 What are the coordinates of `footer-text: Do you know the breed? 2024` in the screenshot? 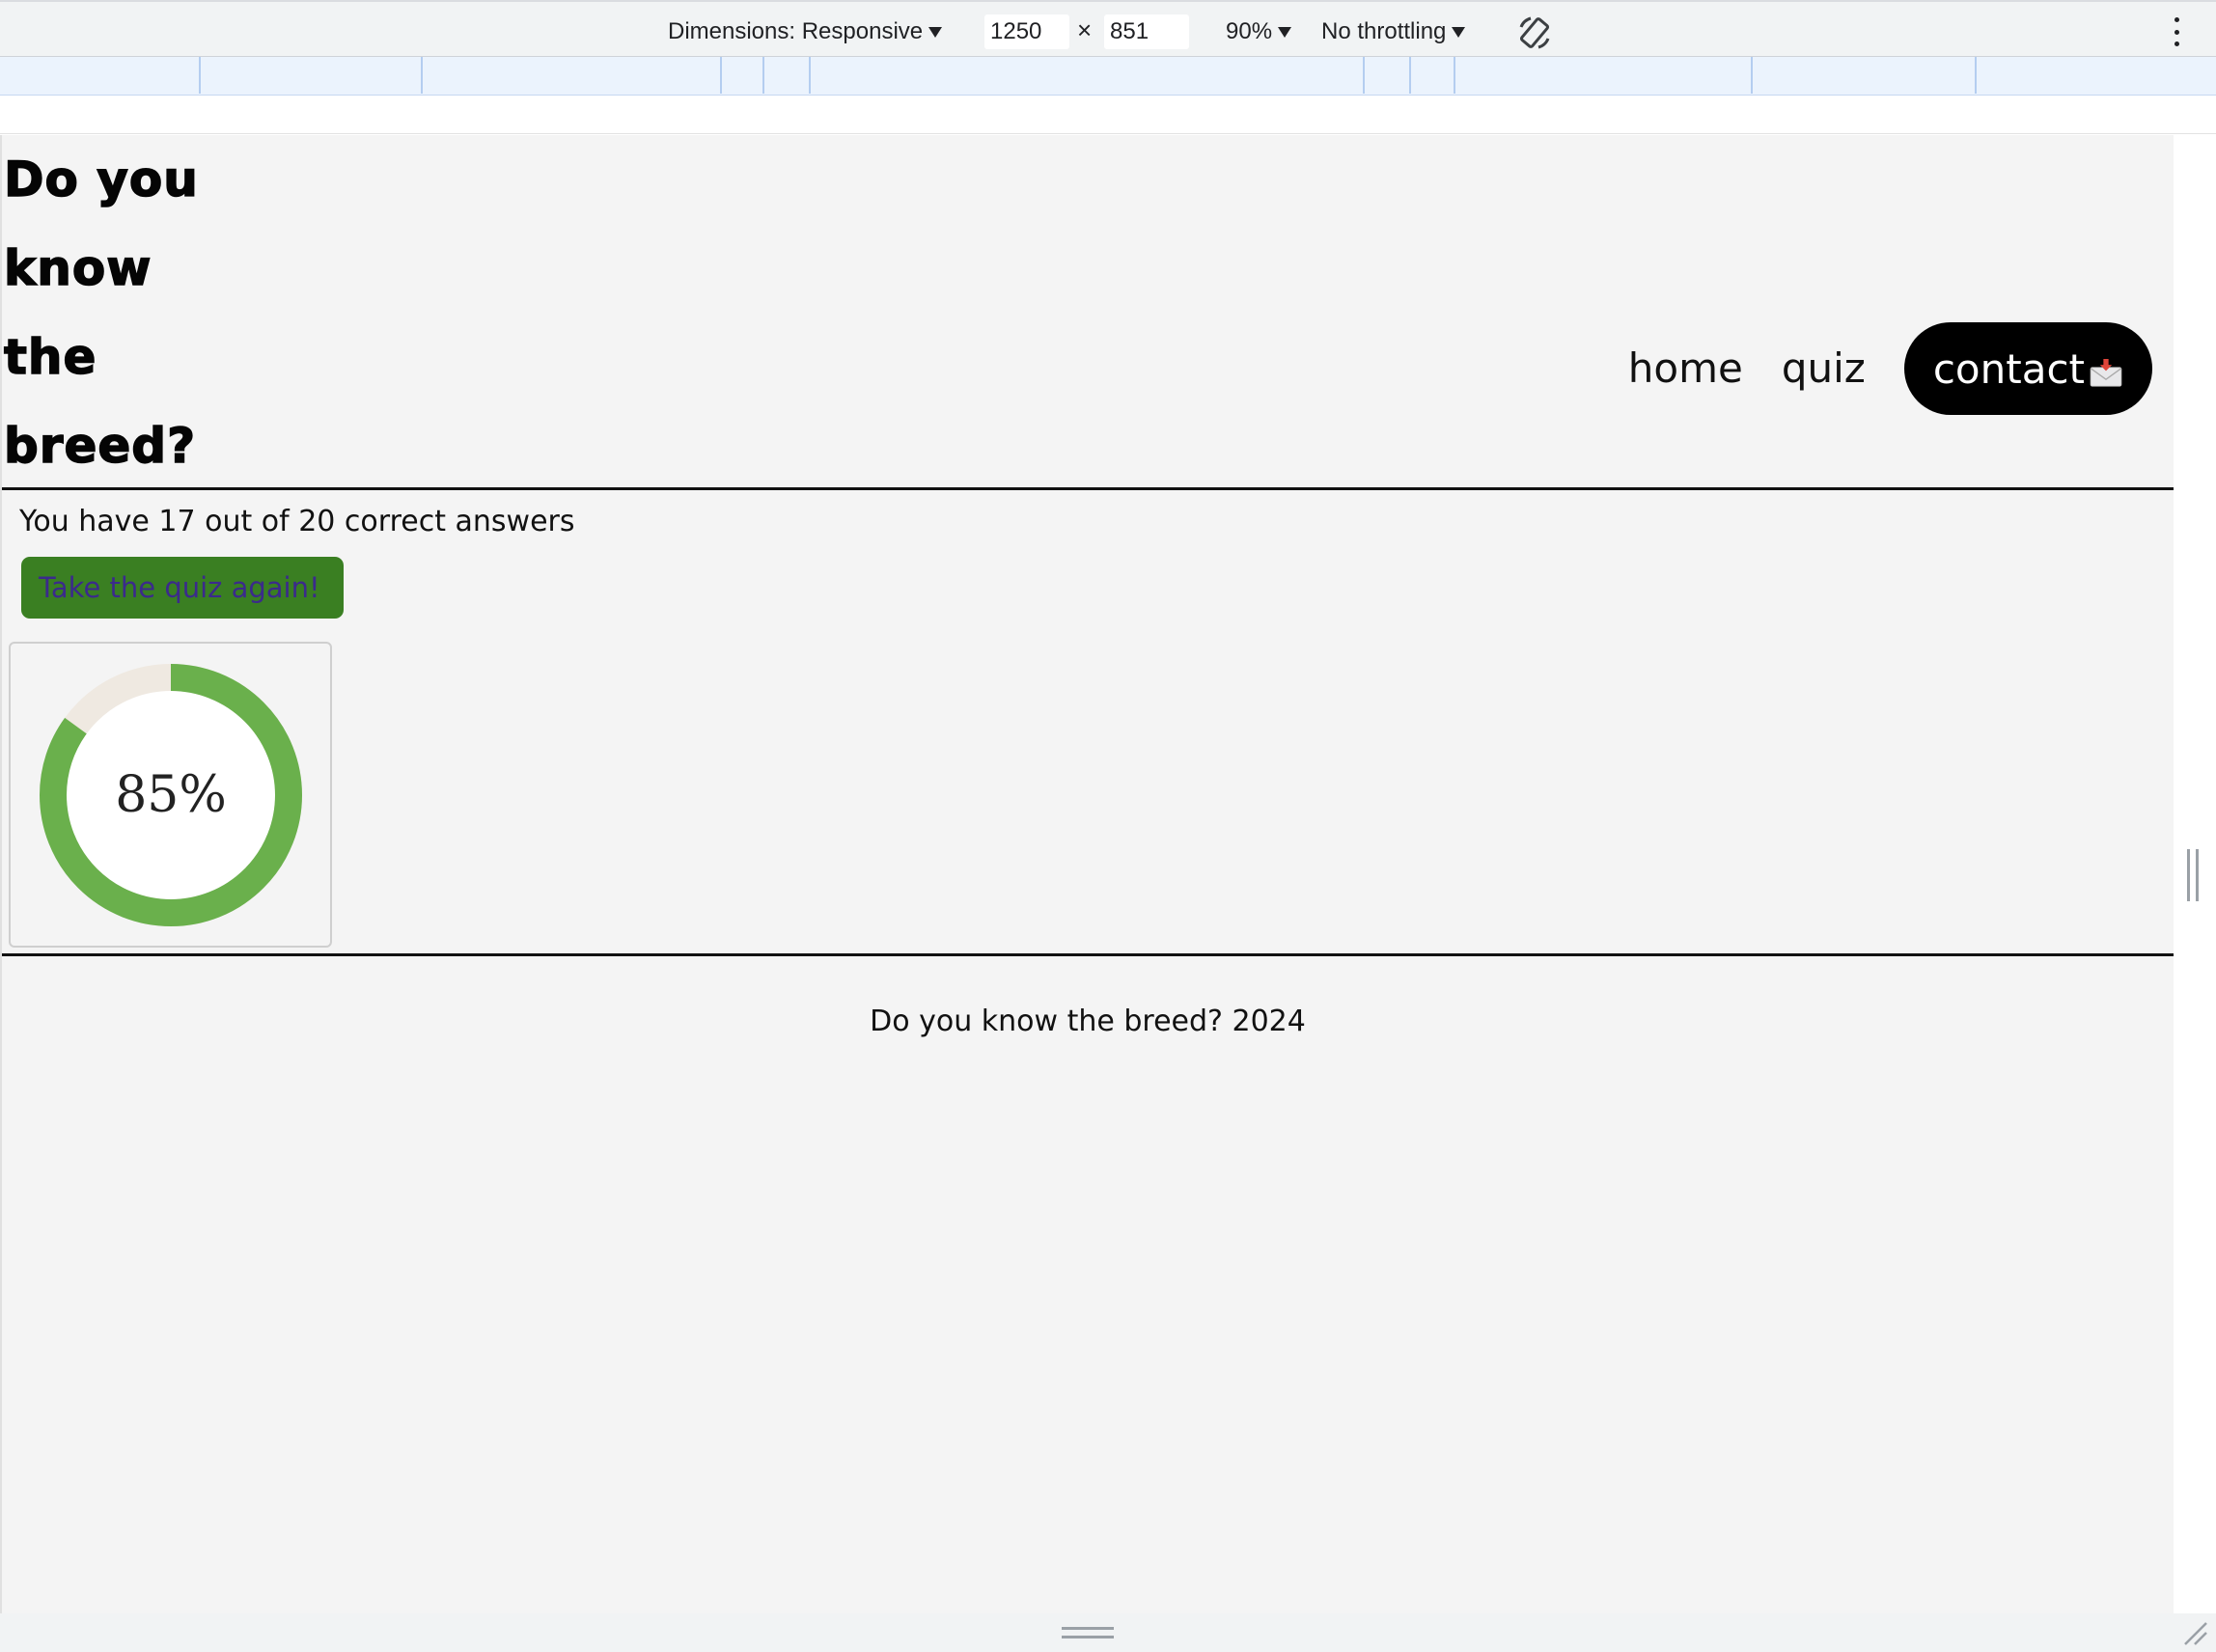 It's located at (1088, 1021).